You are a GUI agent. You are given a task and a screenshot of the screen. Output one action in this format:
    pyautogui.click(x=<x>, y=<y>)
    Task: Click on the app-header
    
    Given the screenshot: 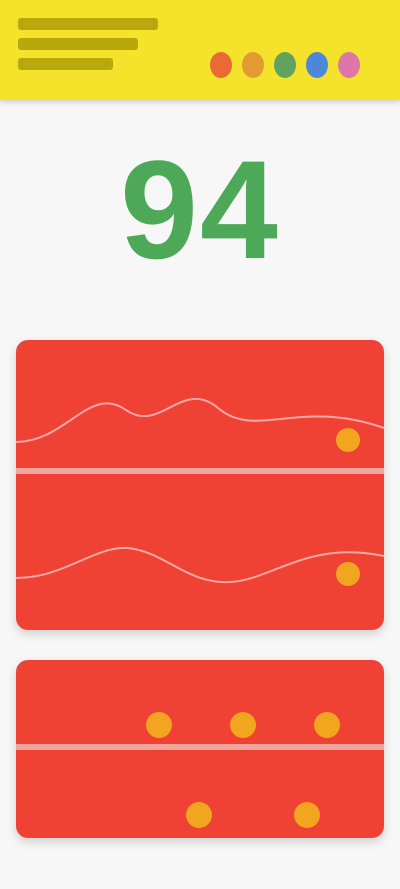 What is the action you would take?
    pyautogui.click(x=200, y=50)
    